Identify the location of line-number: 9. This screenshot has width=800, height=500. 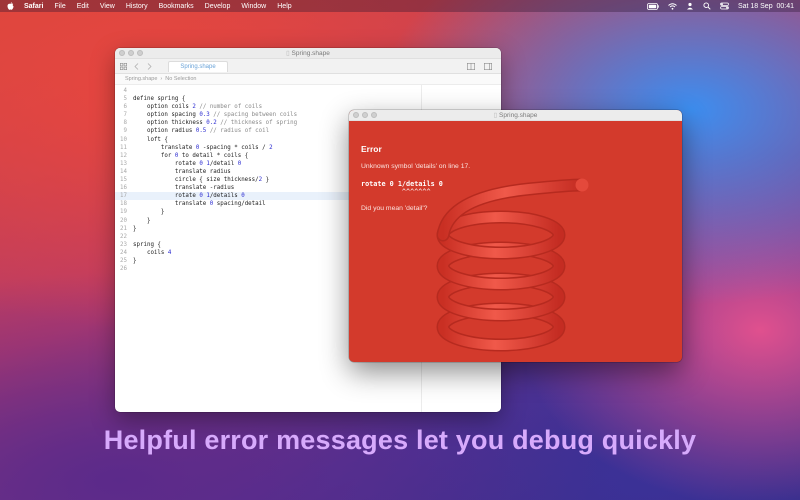
(125, 131).